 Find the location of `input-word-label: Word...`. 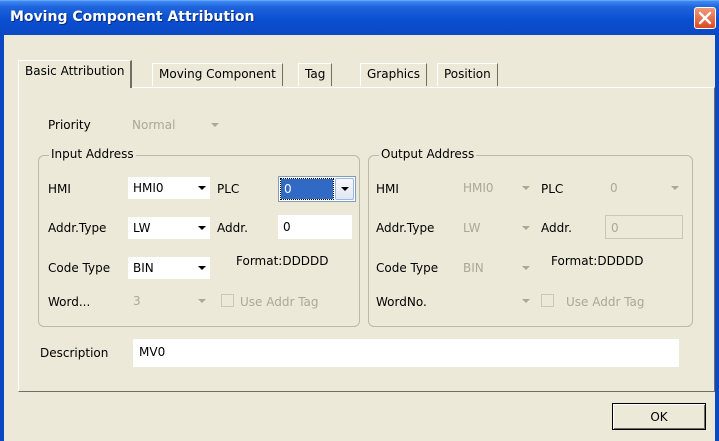

input-word-label: Word... is located at coordinates (69, 302).